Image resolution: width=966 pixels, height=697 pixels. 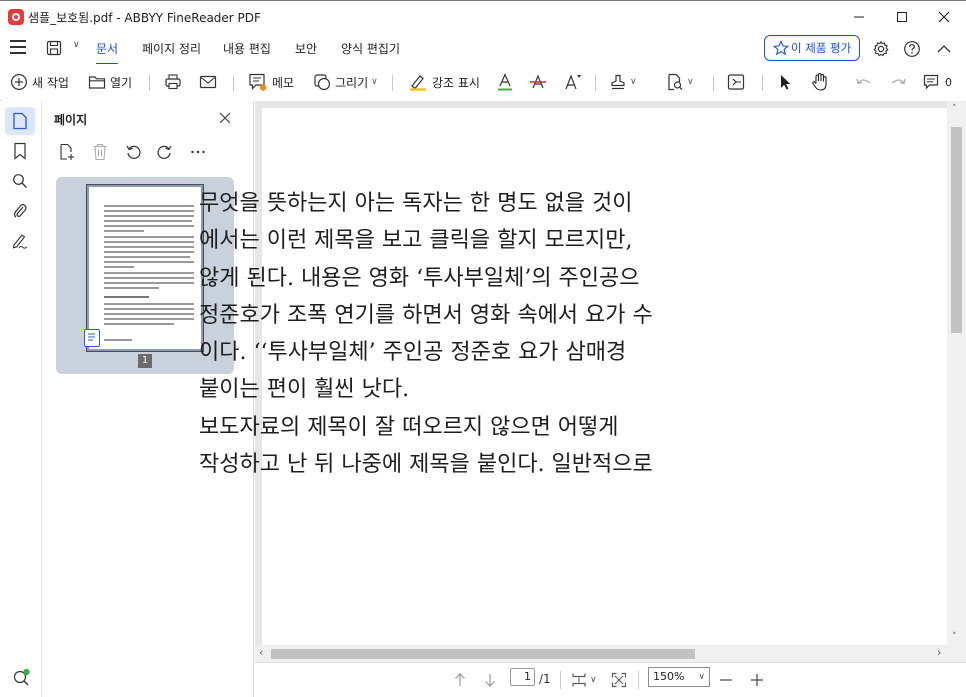 I want to click on hand-tool-button, so click(x=820, y=81).